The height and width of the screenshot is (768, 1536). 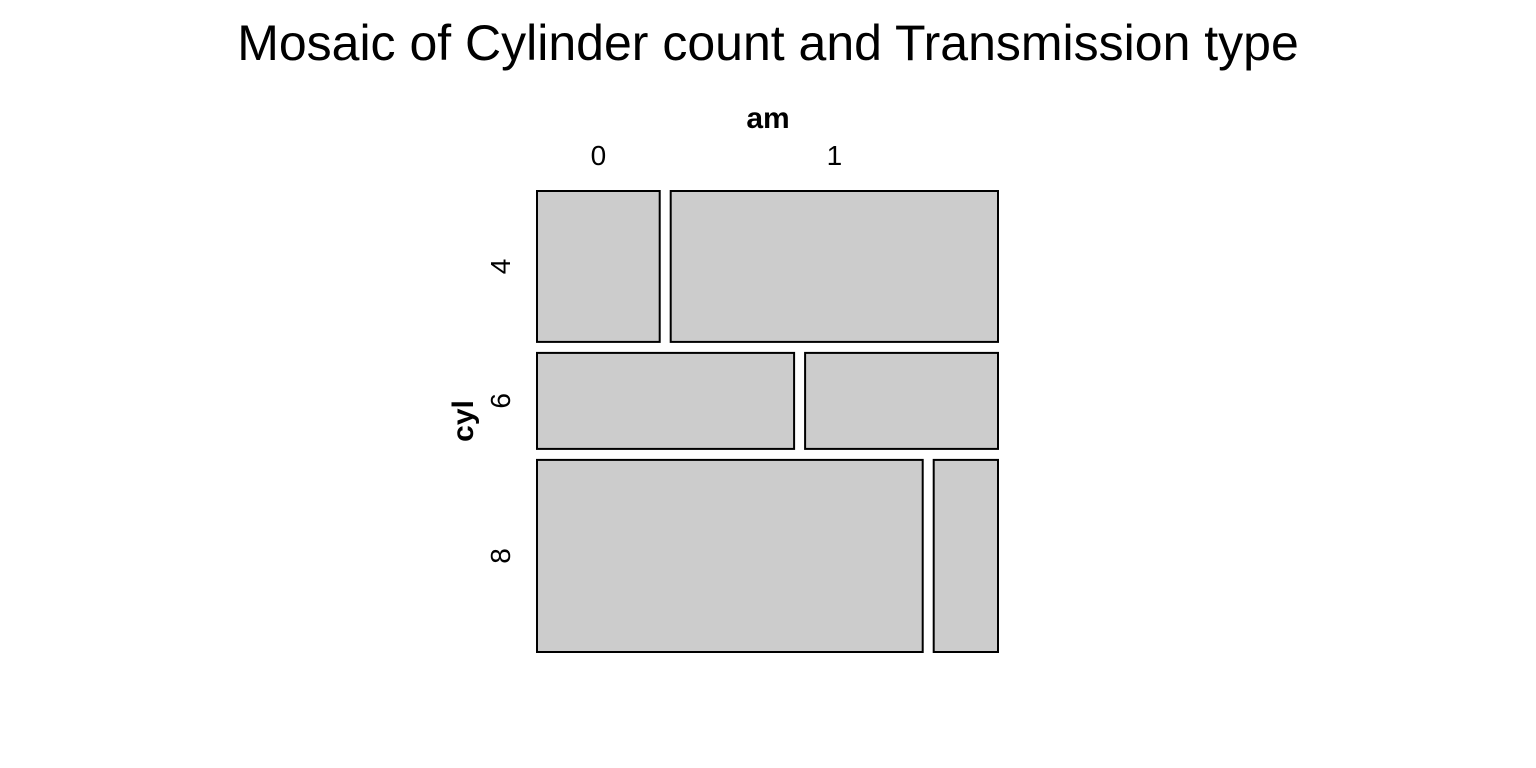 I want to click on column-tick-label: 0, so click(x=599, y=155).